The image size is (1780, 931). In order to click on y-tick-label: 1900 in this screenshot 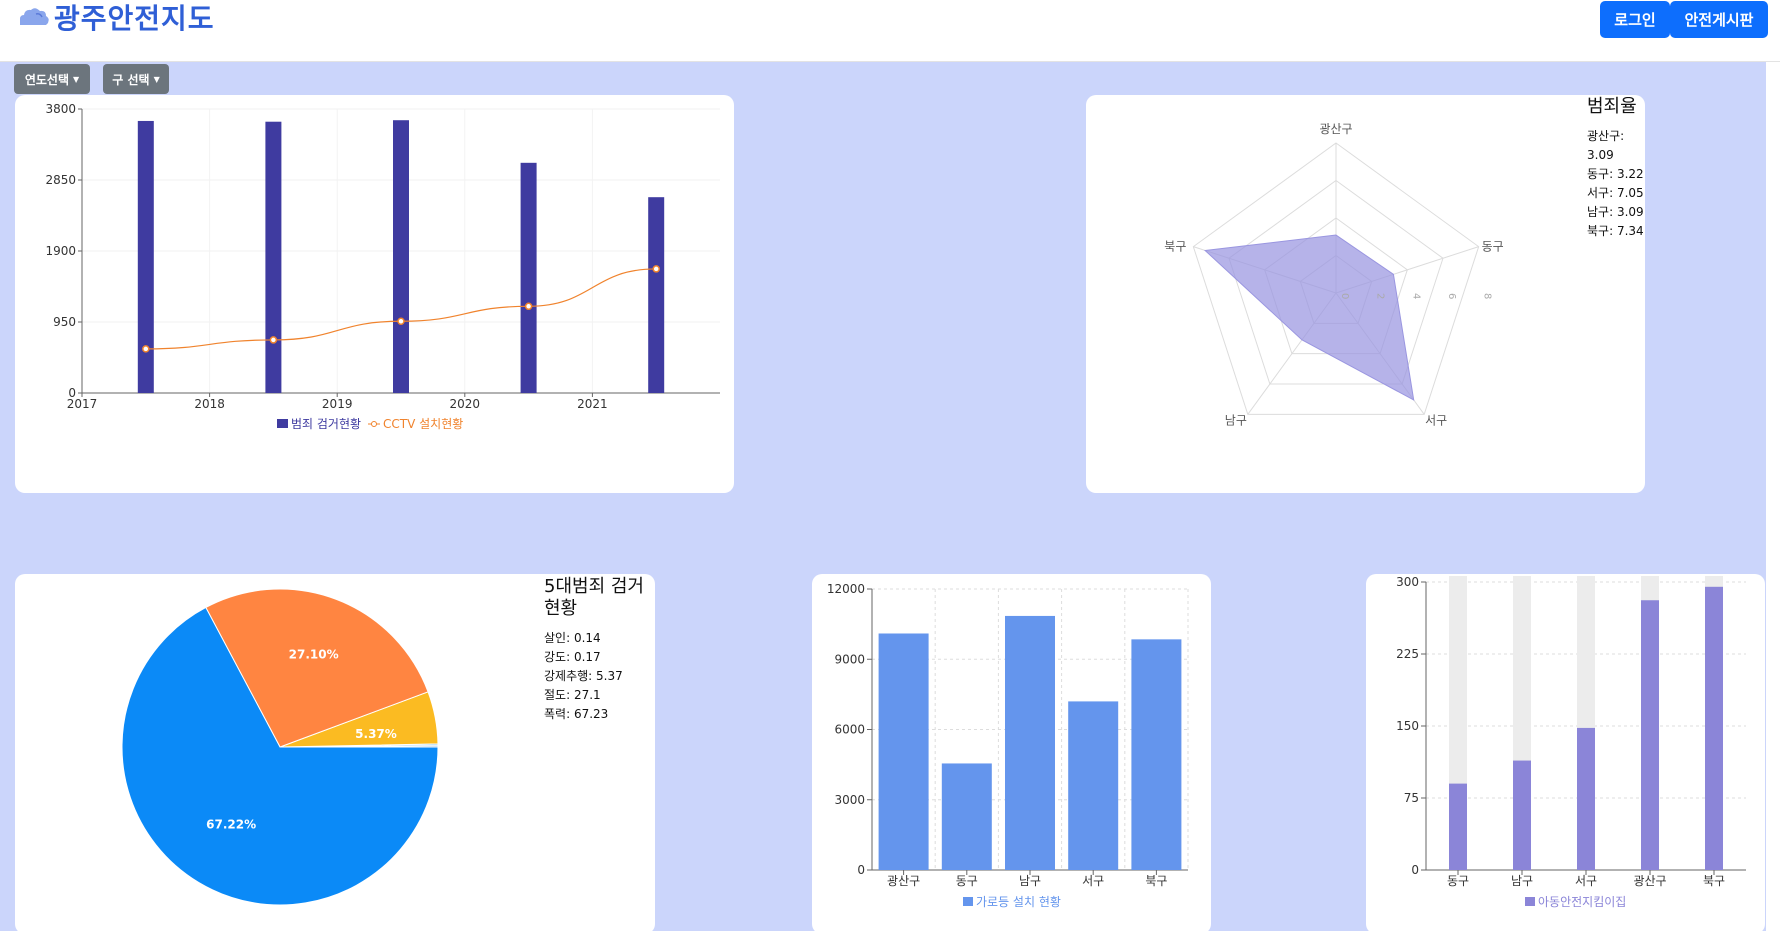, I will do `click(60, 251)`.